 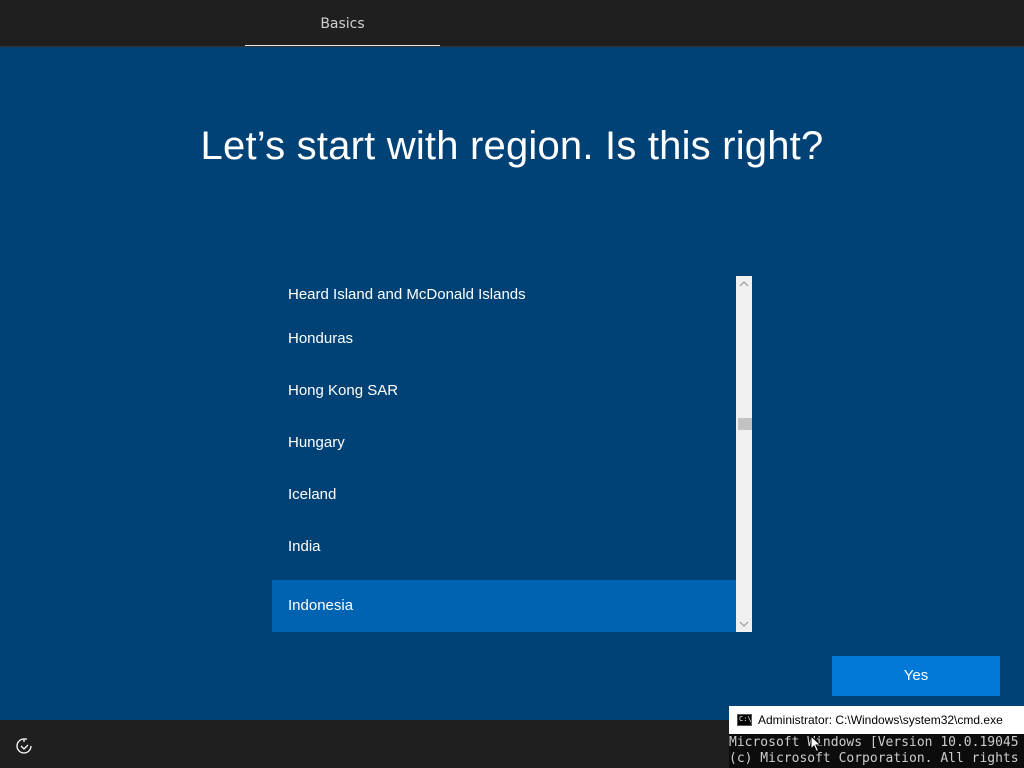 What do you see at coordinates (504, 606) in the screenshot?
I see `list-item-selected: Indonesia` at bounding box center [504, 606].